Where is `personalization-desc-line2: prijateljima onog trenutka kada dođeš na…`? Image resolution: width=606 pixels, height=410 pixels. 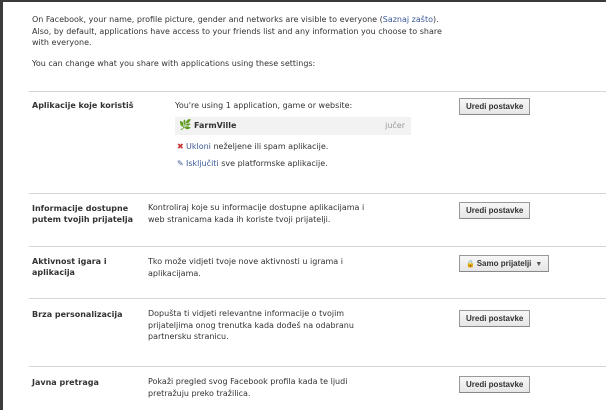
personalization-desc-line2: prijateljima onog trenutka kada dođeš na… is located at coordinates (251, 325).